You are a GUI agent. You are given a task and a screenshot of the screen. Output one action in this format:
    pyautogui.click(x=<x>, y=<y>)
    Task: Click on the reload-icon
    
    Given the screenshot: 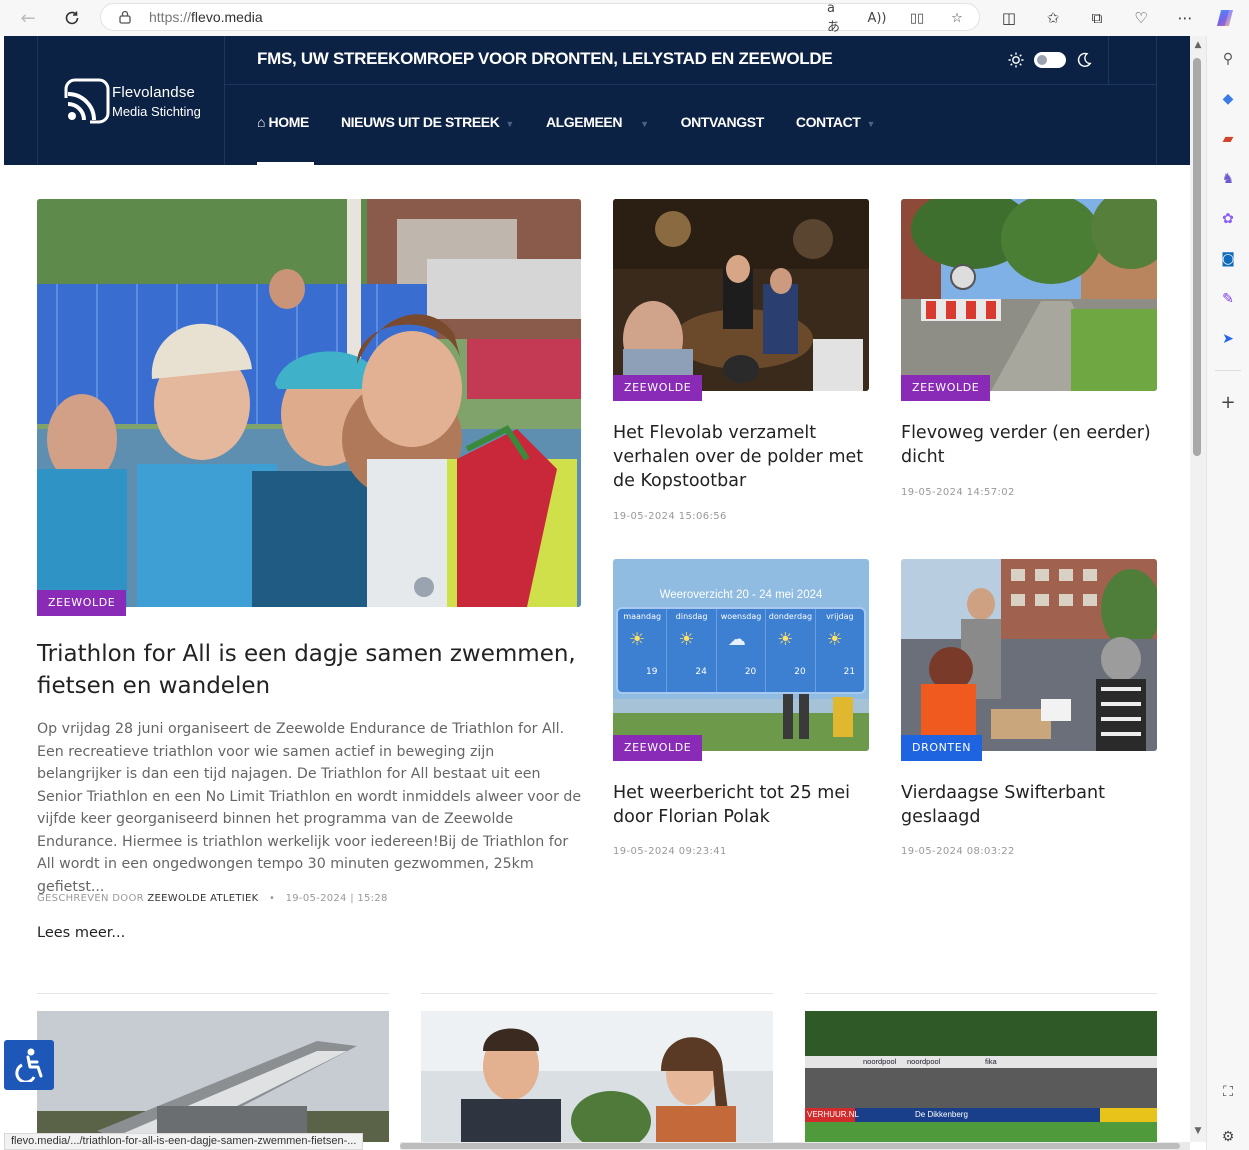 What is the action you would take?
    pyautogui.click(x=72, y=18)
    